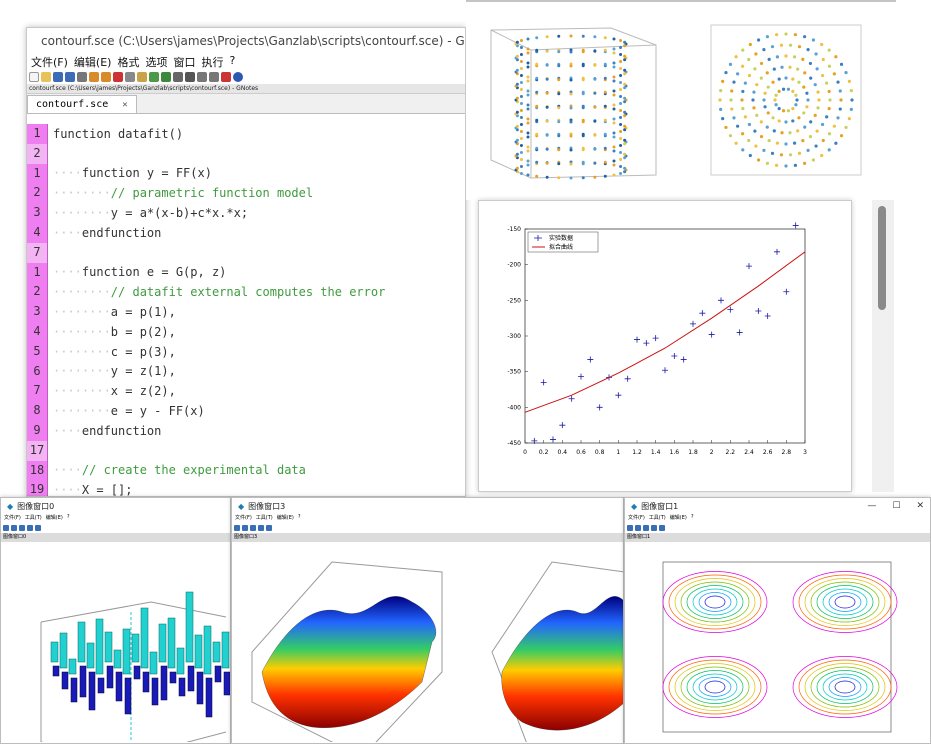 The width and height of the screenshot is (931, 744). Describe the element at coordinates (130, 77) in the screenshot. I see `copy-icon` at that location.